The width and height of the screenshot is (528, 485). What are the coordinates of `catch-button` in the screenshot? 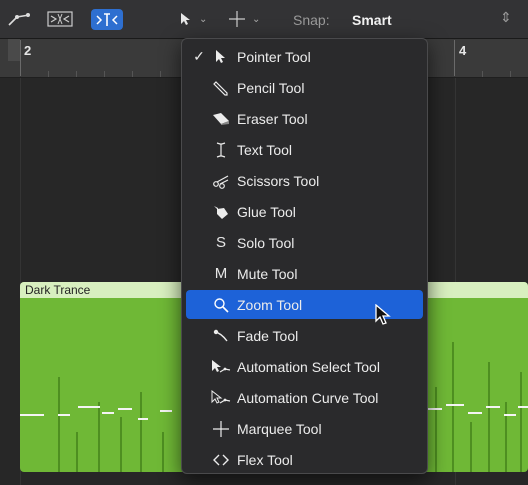 It's located at (107, 19).